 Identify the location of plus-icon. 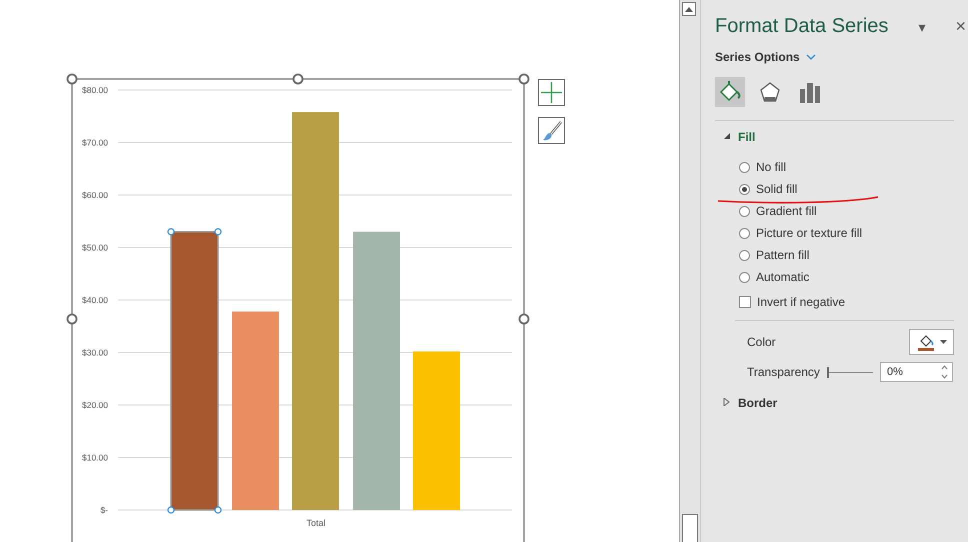
(551, 92).